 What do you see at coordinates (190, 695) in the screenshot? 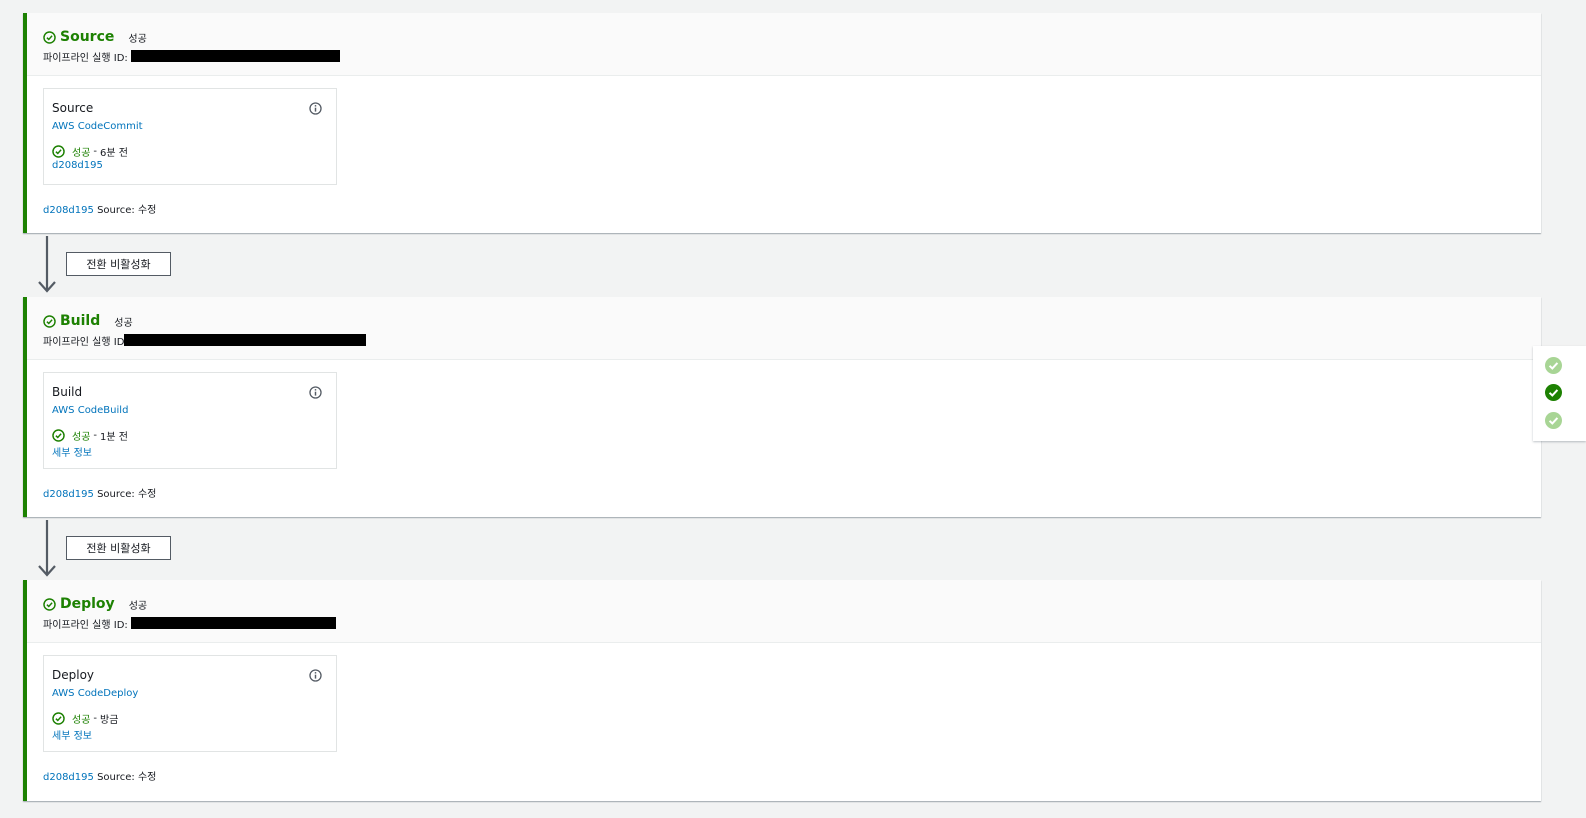
I see `action-provider-link: AWS CodeDeploy` at bounding box center [190, 695].